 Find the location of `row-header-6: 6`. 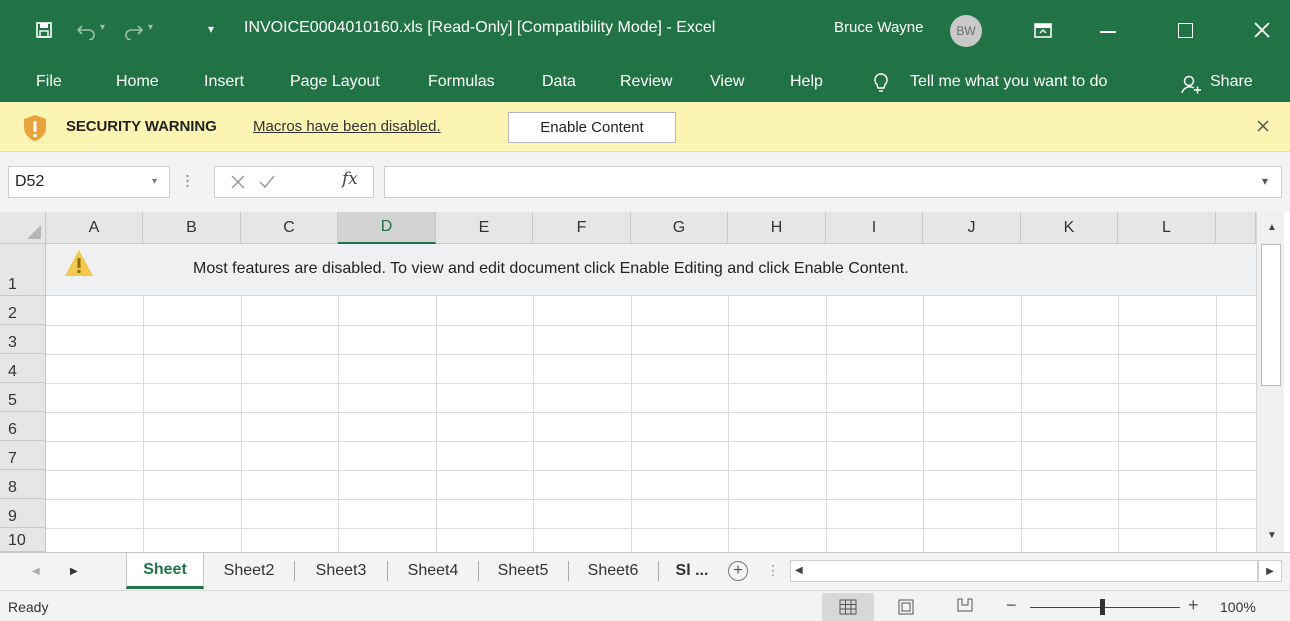

row-header-6: 6 is located at coordinates (23, 426).